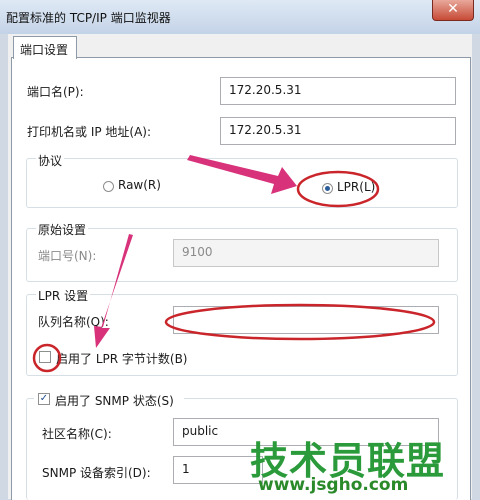  Describe the element at coordinates (242, 183) in the screenshot. I see `protocol-group` at that location.